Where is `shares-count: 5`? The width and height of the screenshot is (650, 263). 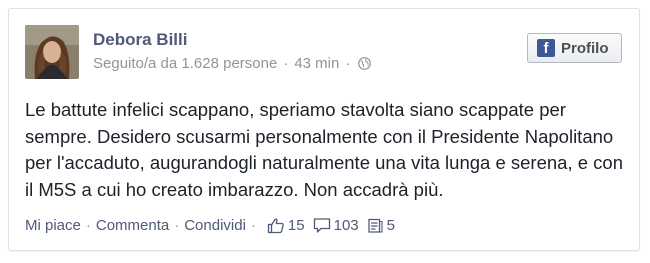
shares-count: 5 is located at coordinates (381, 225).